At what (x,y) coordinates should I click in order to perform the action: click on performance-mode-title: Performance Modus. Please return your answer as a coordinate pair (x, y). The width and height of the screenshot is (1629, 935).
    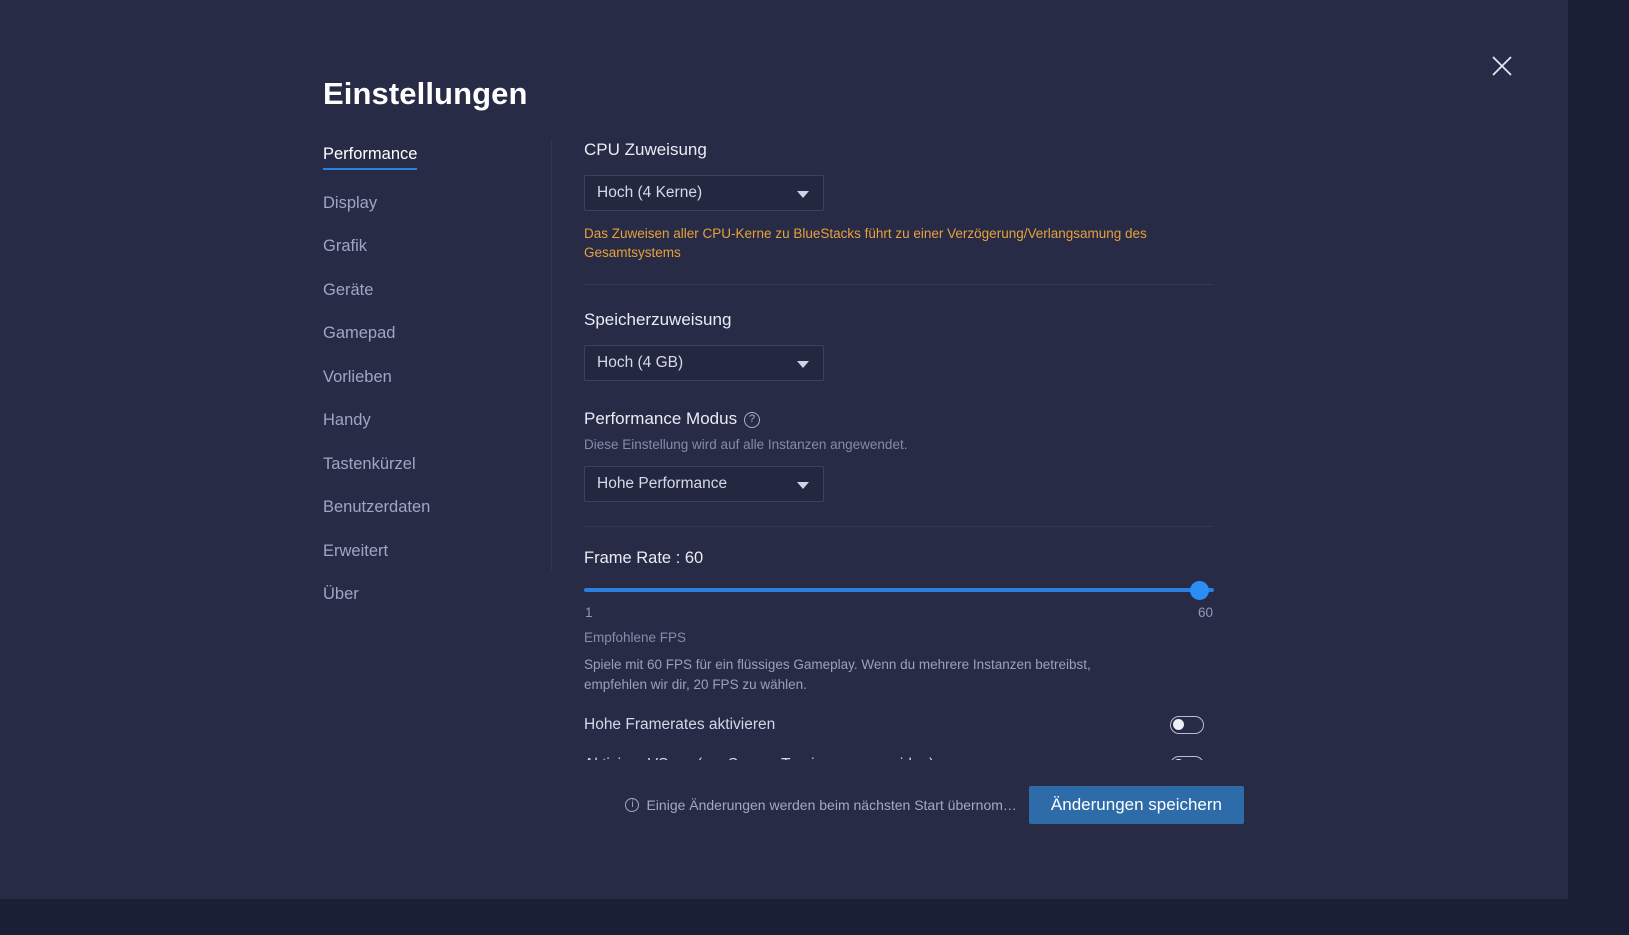
    Looking at the image, I should click on (661, 419).